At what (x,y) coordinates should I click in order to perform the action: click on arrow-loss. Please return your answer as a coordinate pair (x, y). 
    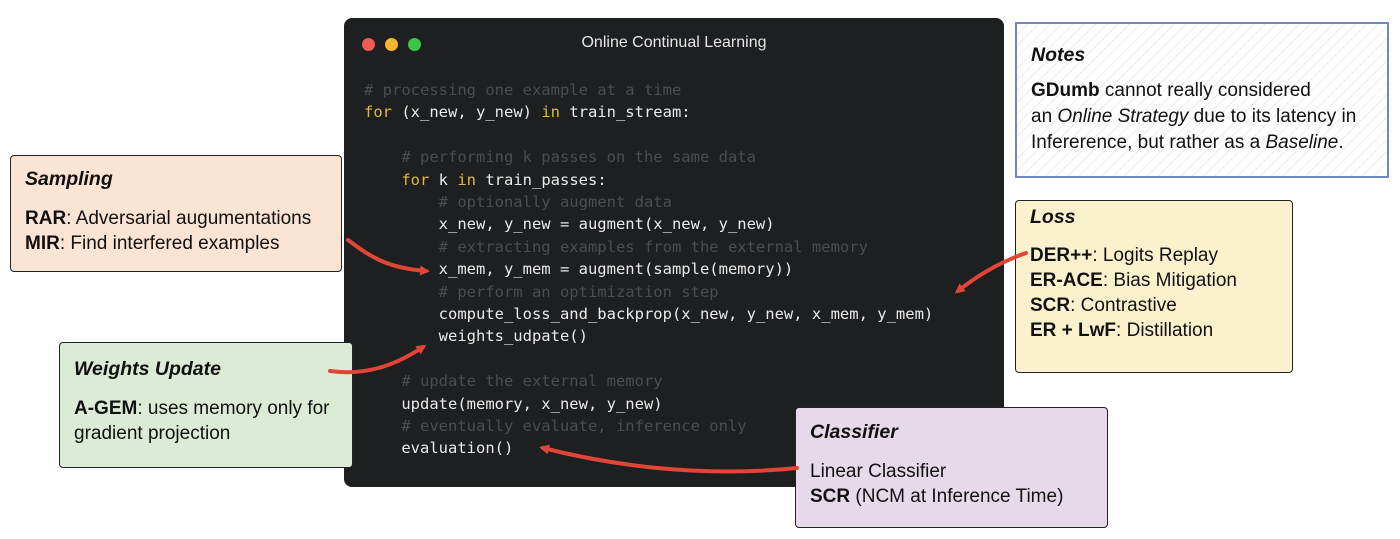
    Looking at the image, I should click on (991, 272).